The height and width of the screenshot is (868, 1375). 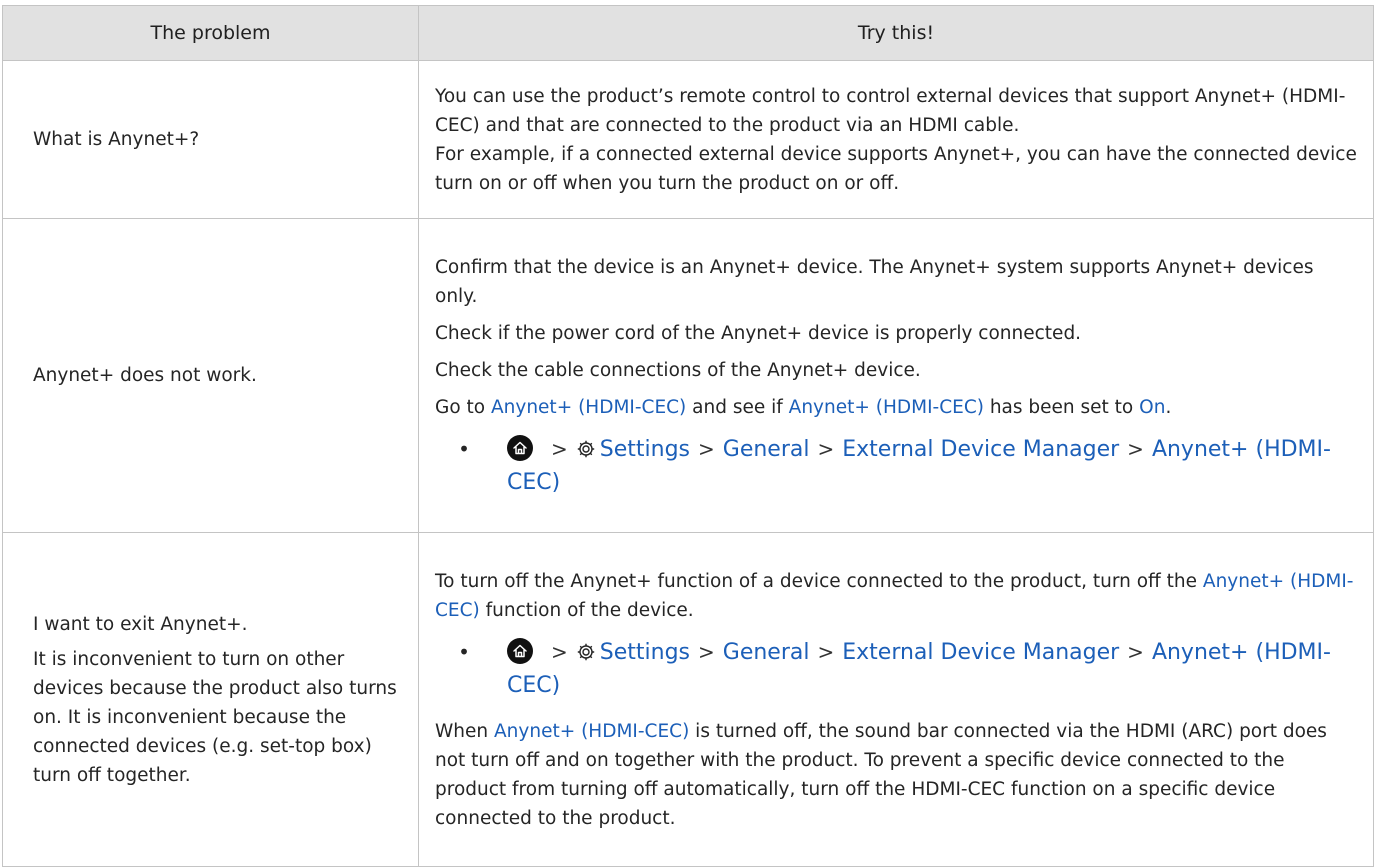 What do you see at coordinates (737, 407) in the screenshot?
I see `text-span: and see if` at bounding box center [737, 407].